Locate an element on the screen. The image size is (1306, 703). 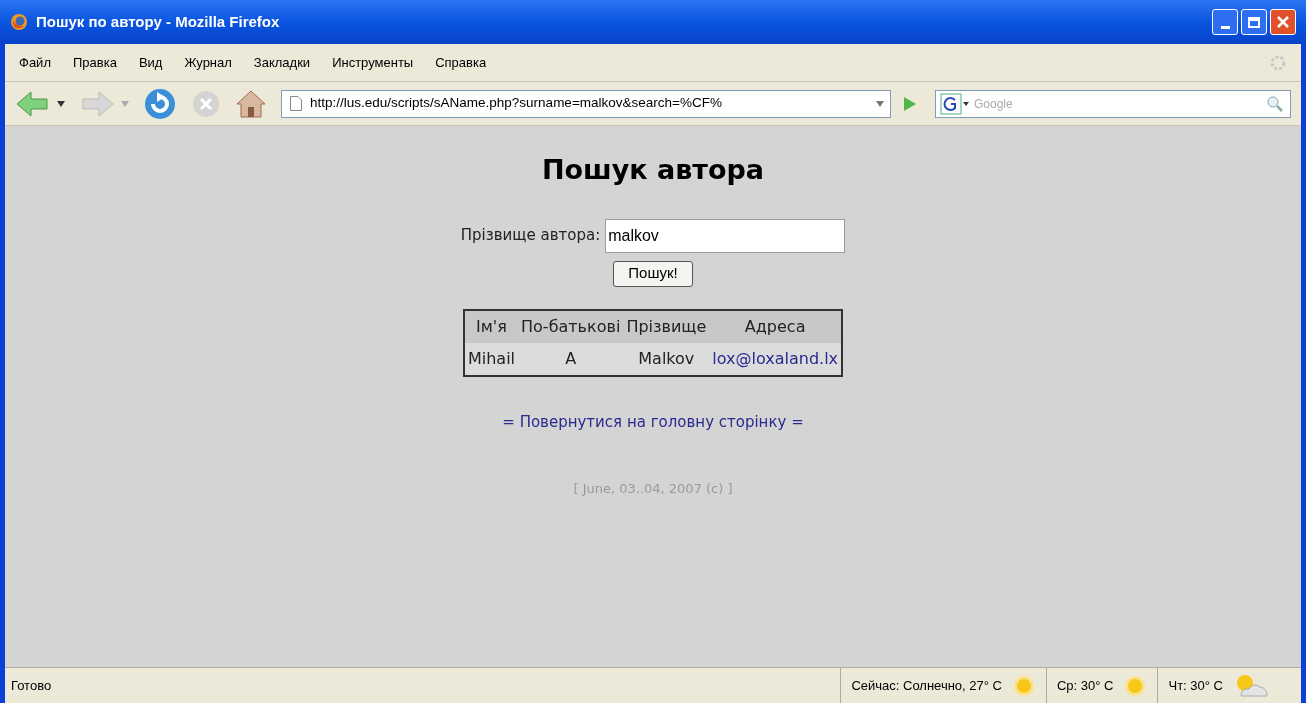
close-button is located at coordinates (1283, 22).